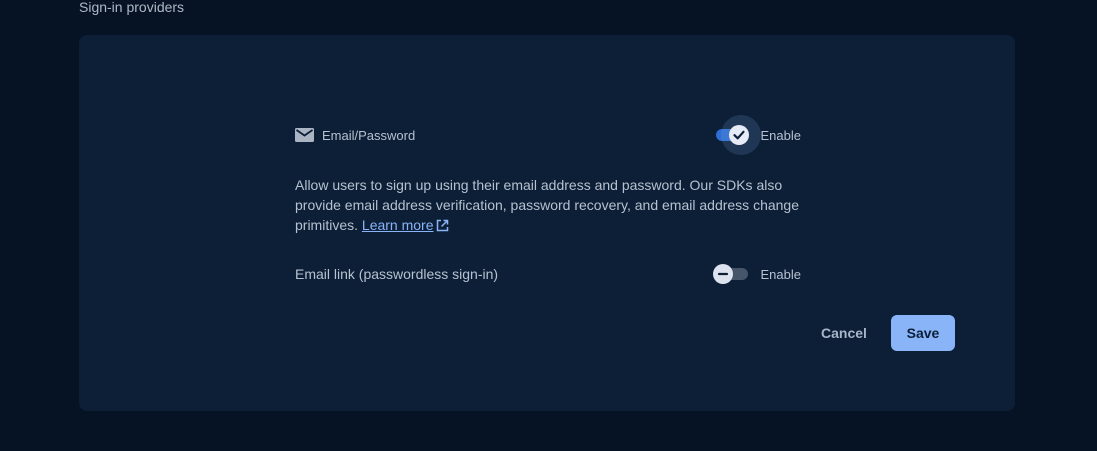  I want to click on cancel-button: Cancel, so click(844, 333).